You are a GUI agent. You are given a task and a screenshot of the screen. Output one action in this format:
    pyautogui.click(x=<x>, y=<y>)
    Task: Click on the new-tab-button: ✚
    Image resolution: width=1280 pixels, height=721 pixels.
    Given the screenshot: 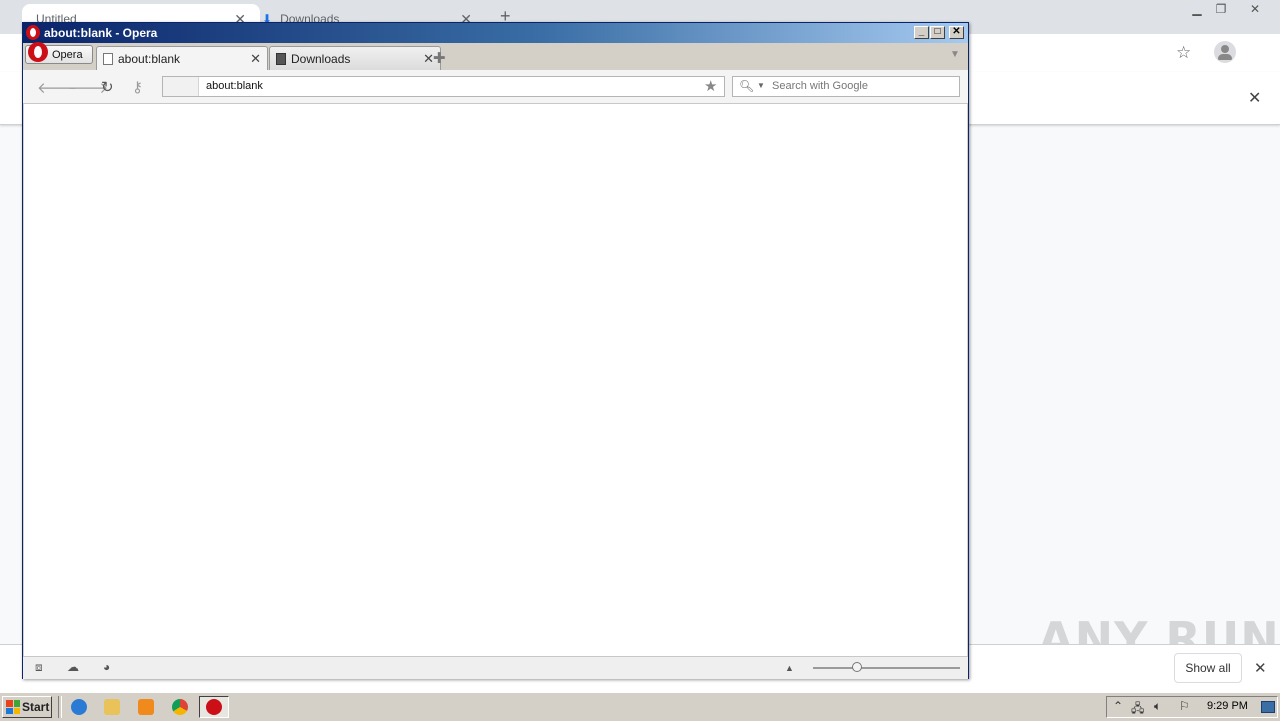 What is the action you would take?
    pyautogui.click(x=439, y=58)
    